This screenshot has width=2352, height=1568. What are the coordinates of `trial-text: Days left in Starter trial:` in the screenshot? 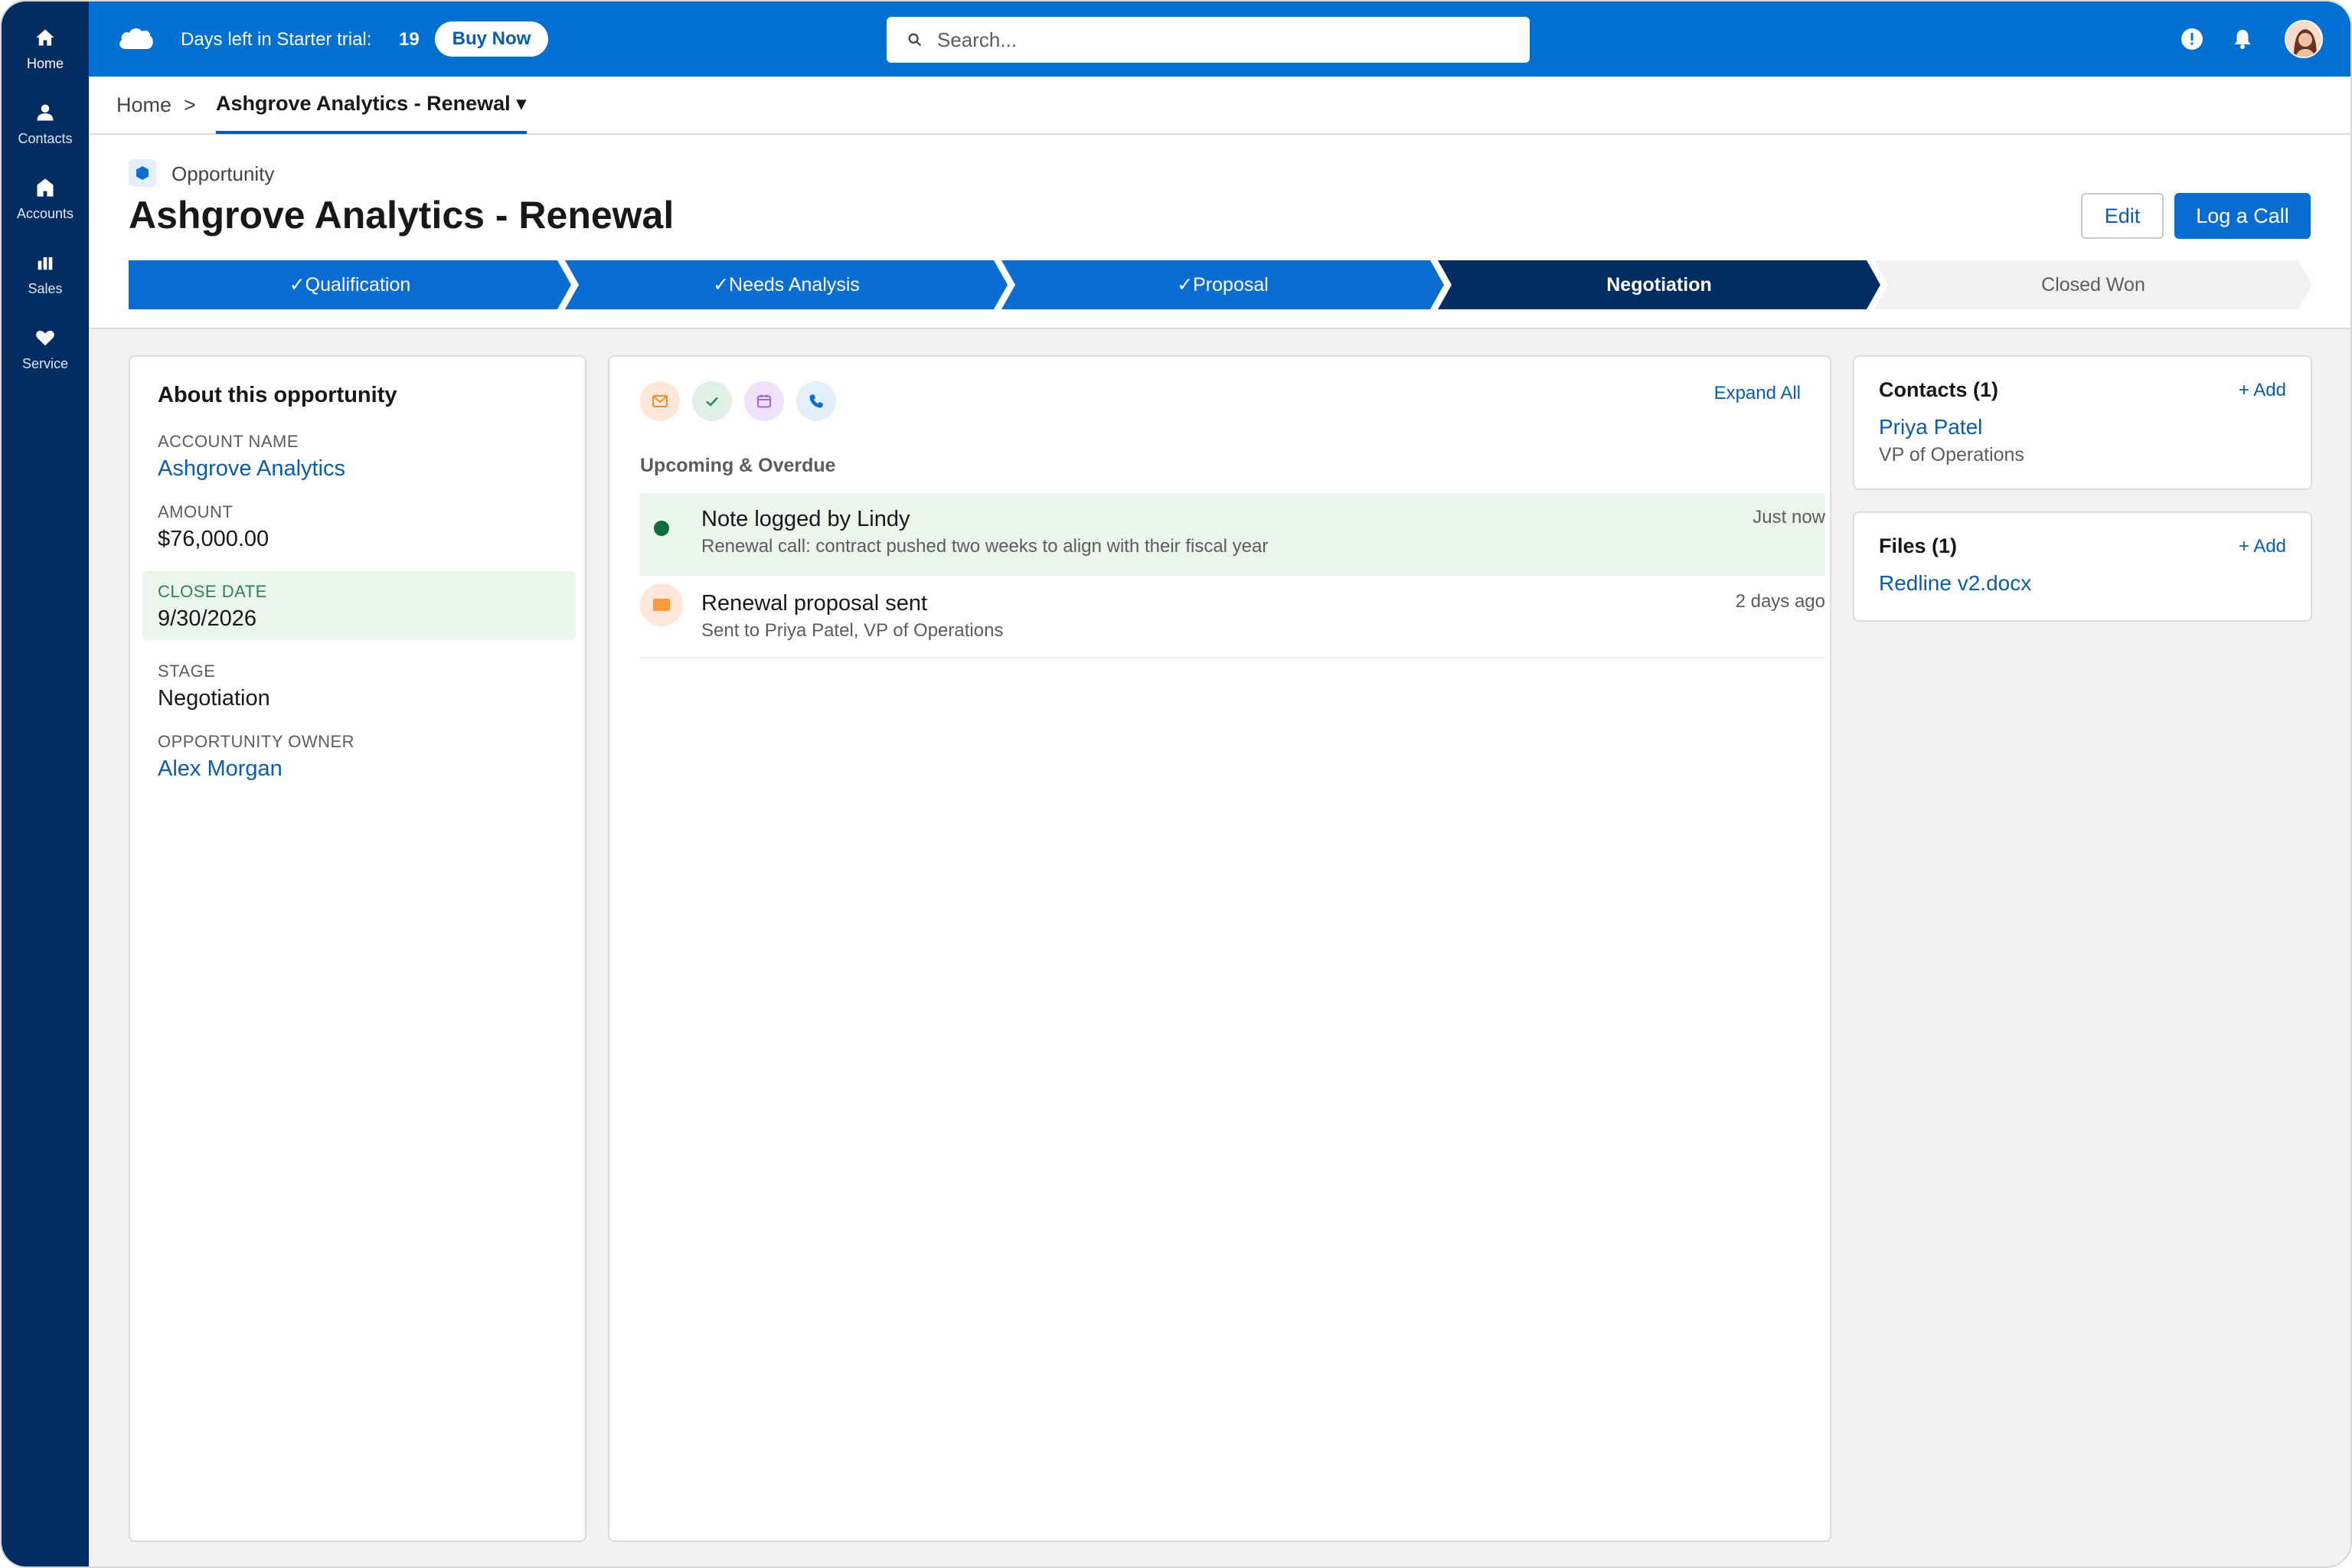 It's located at (276, 39).